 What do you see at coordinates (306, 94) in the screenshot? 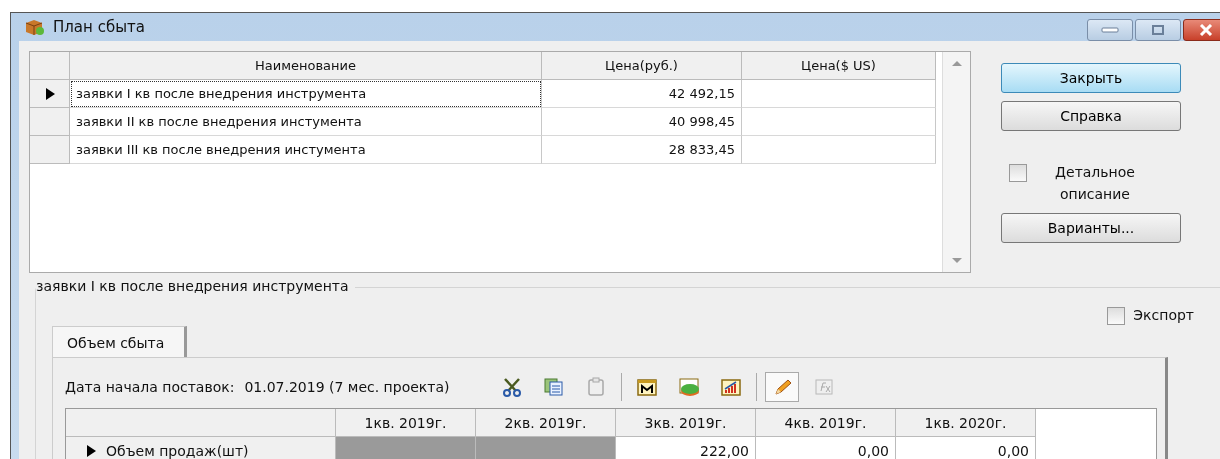
I see `table-cell: заявки I кв после внедрения инструмента` at bounding box center [306, 94].